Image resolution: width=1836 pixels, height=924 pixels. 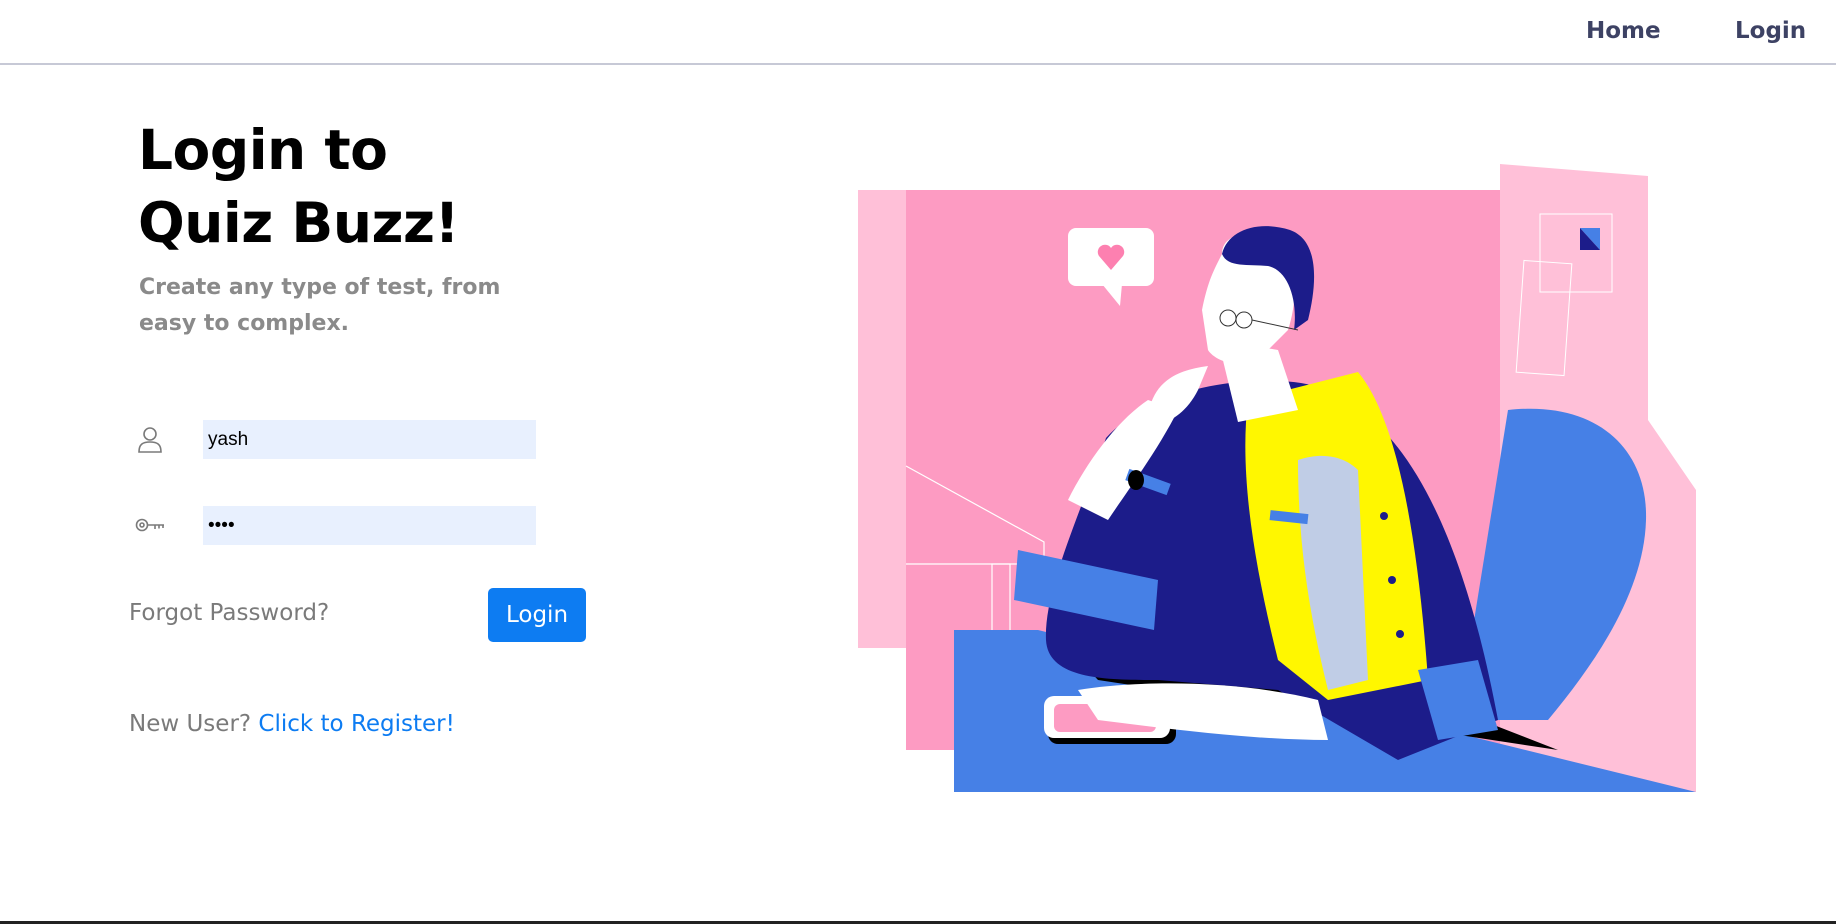 I want to click on login-button: Login, so click(x=537, y=615).